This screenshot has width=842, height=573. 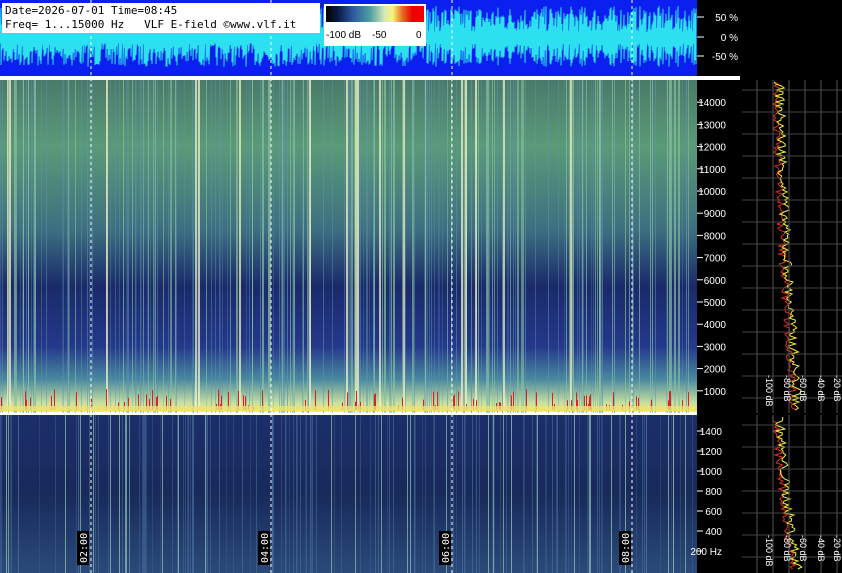 I want to click on spectrum-full-db-tick: -80 dB, so click(x=787, y=388).